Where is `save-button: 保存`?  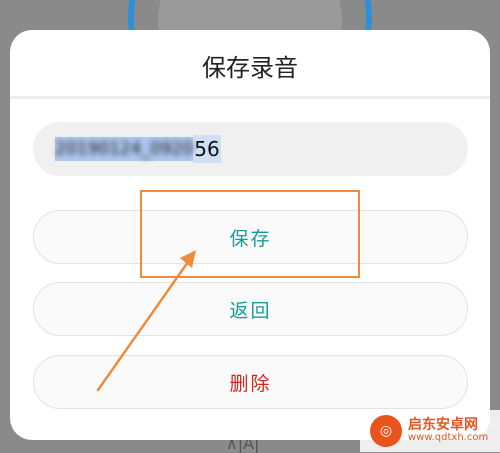
save-button: 保存 is located at coordinates (250, 237).